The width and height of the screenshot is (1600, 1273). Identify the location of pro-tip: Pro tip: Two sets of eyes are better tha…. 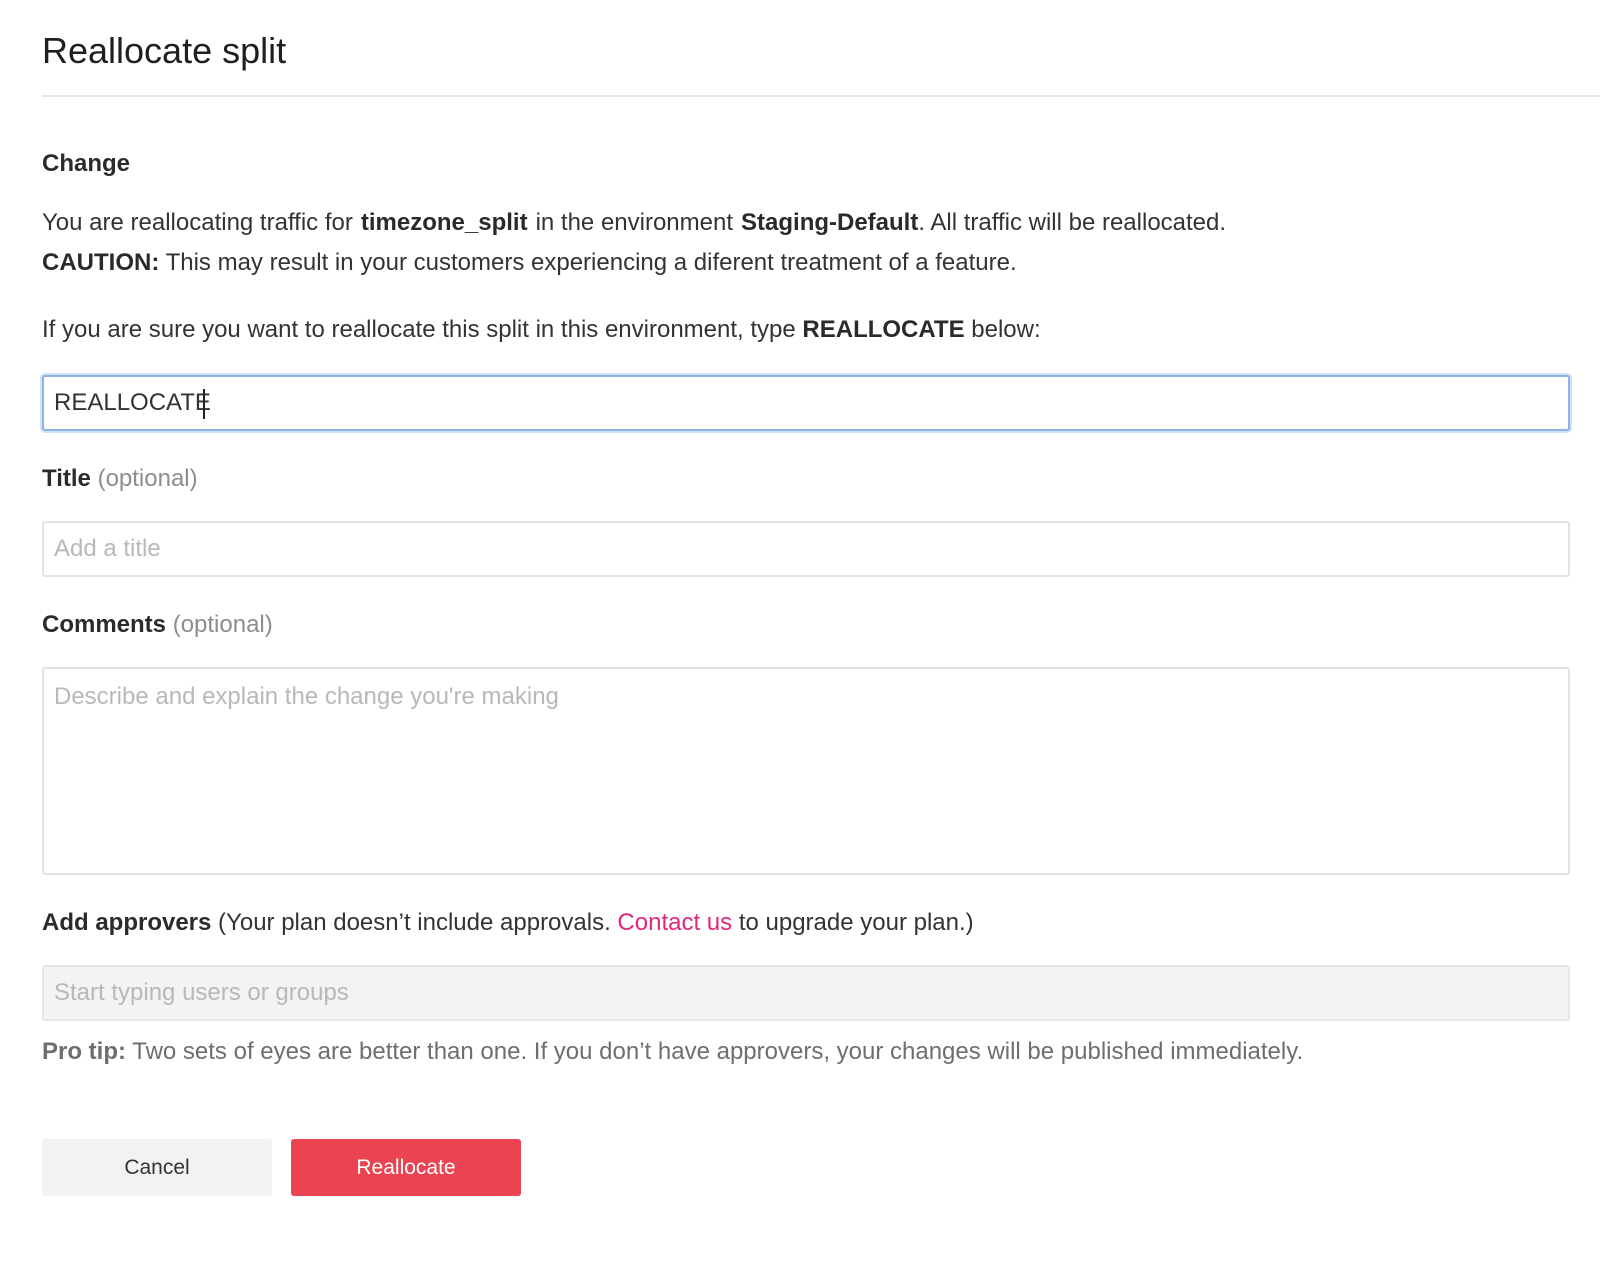
(672, 1052).